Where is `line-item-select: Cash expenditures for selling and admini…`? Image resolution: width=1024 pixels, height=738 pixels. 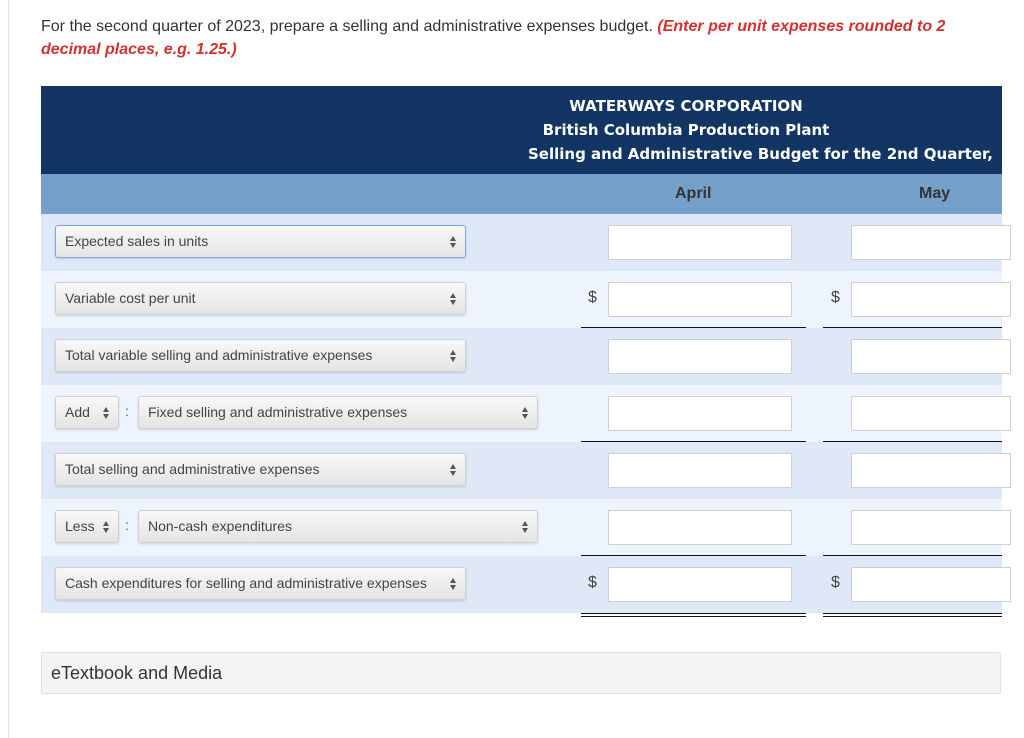
line-item-select: Cash expenditures for selling and admini… is located at coordinates (260, 583).